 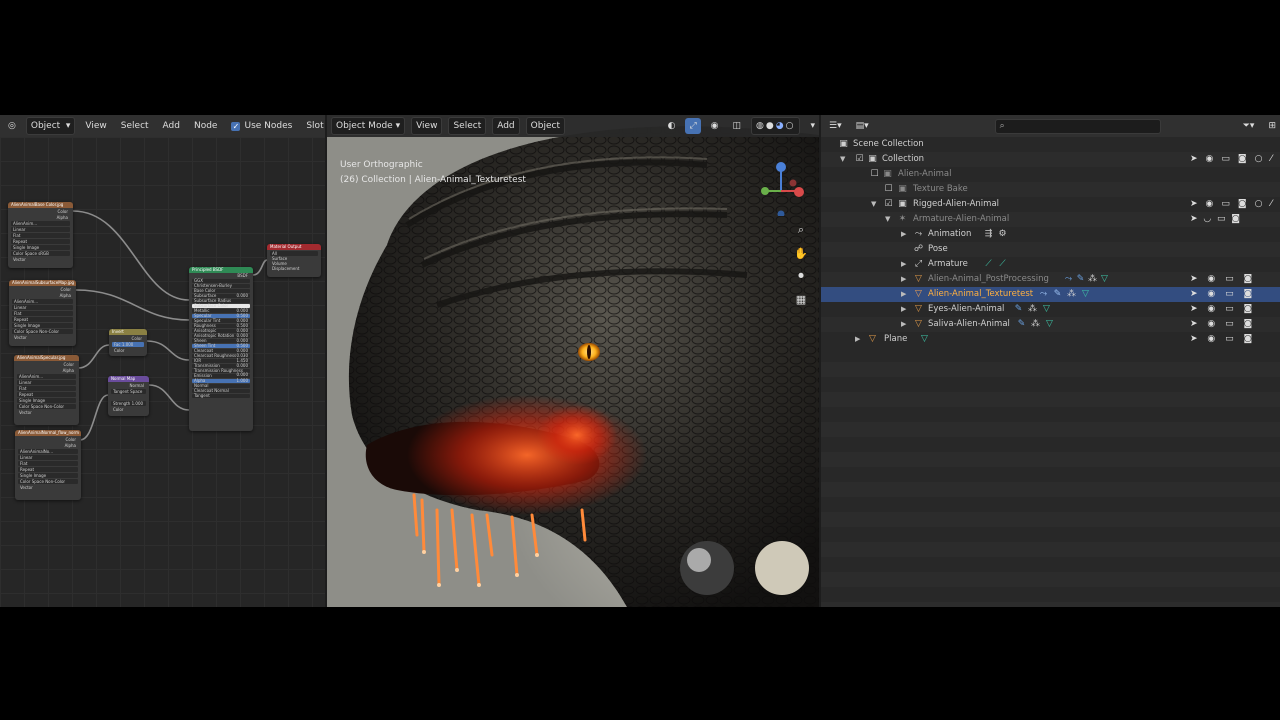 What do you see at coordinates (801, 230) in the screenshot?
I see `zoom-icon: ⌕` at bounding box center [801, 230].